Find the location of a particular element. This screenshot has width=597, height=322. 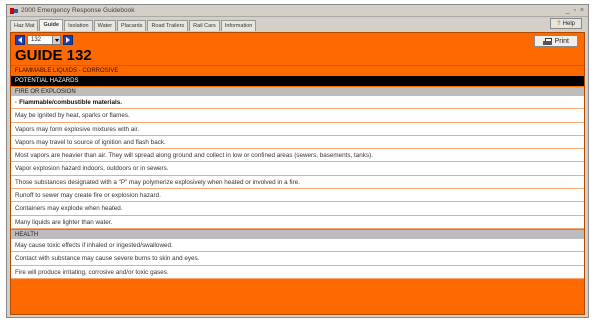

guide-toolbar: 132 Print is located at coordinates (297, 40).